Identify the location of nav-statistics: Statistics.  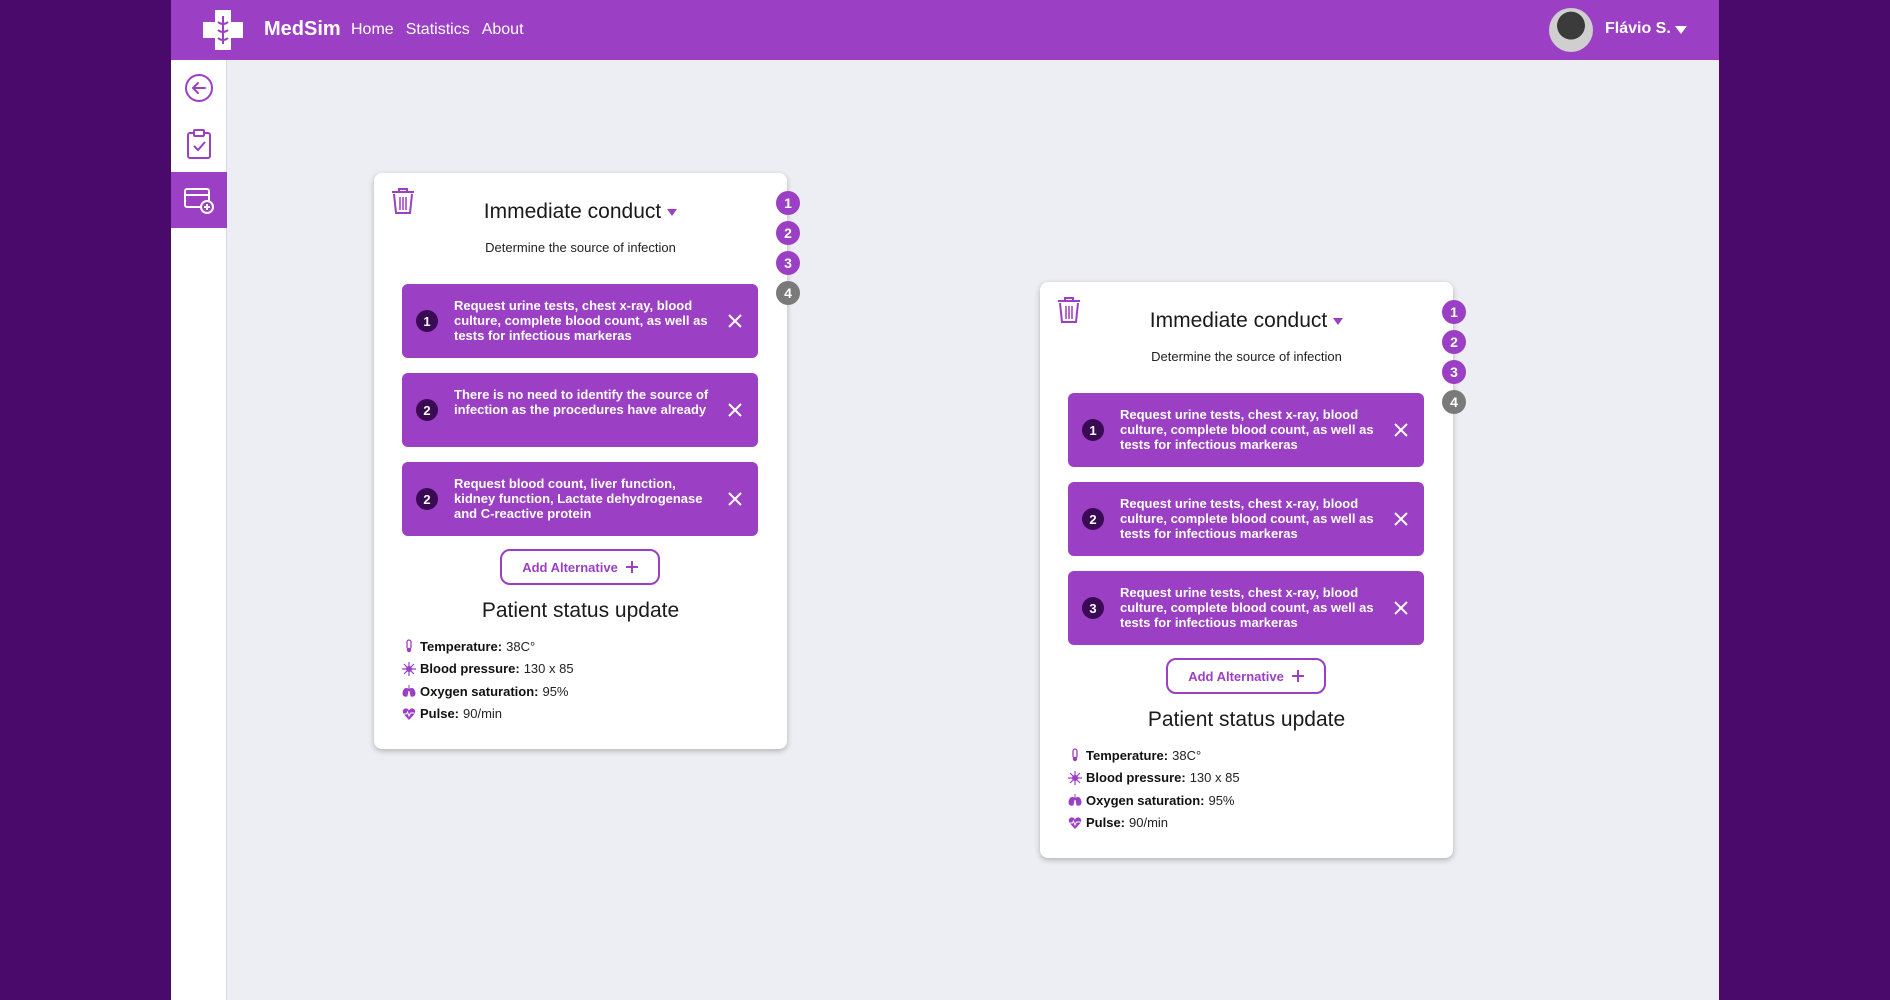
(438, 30).